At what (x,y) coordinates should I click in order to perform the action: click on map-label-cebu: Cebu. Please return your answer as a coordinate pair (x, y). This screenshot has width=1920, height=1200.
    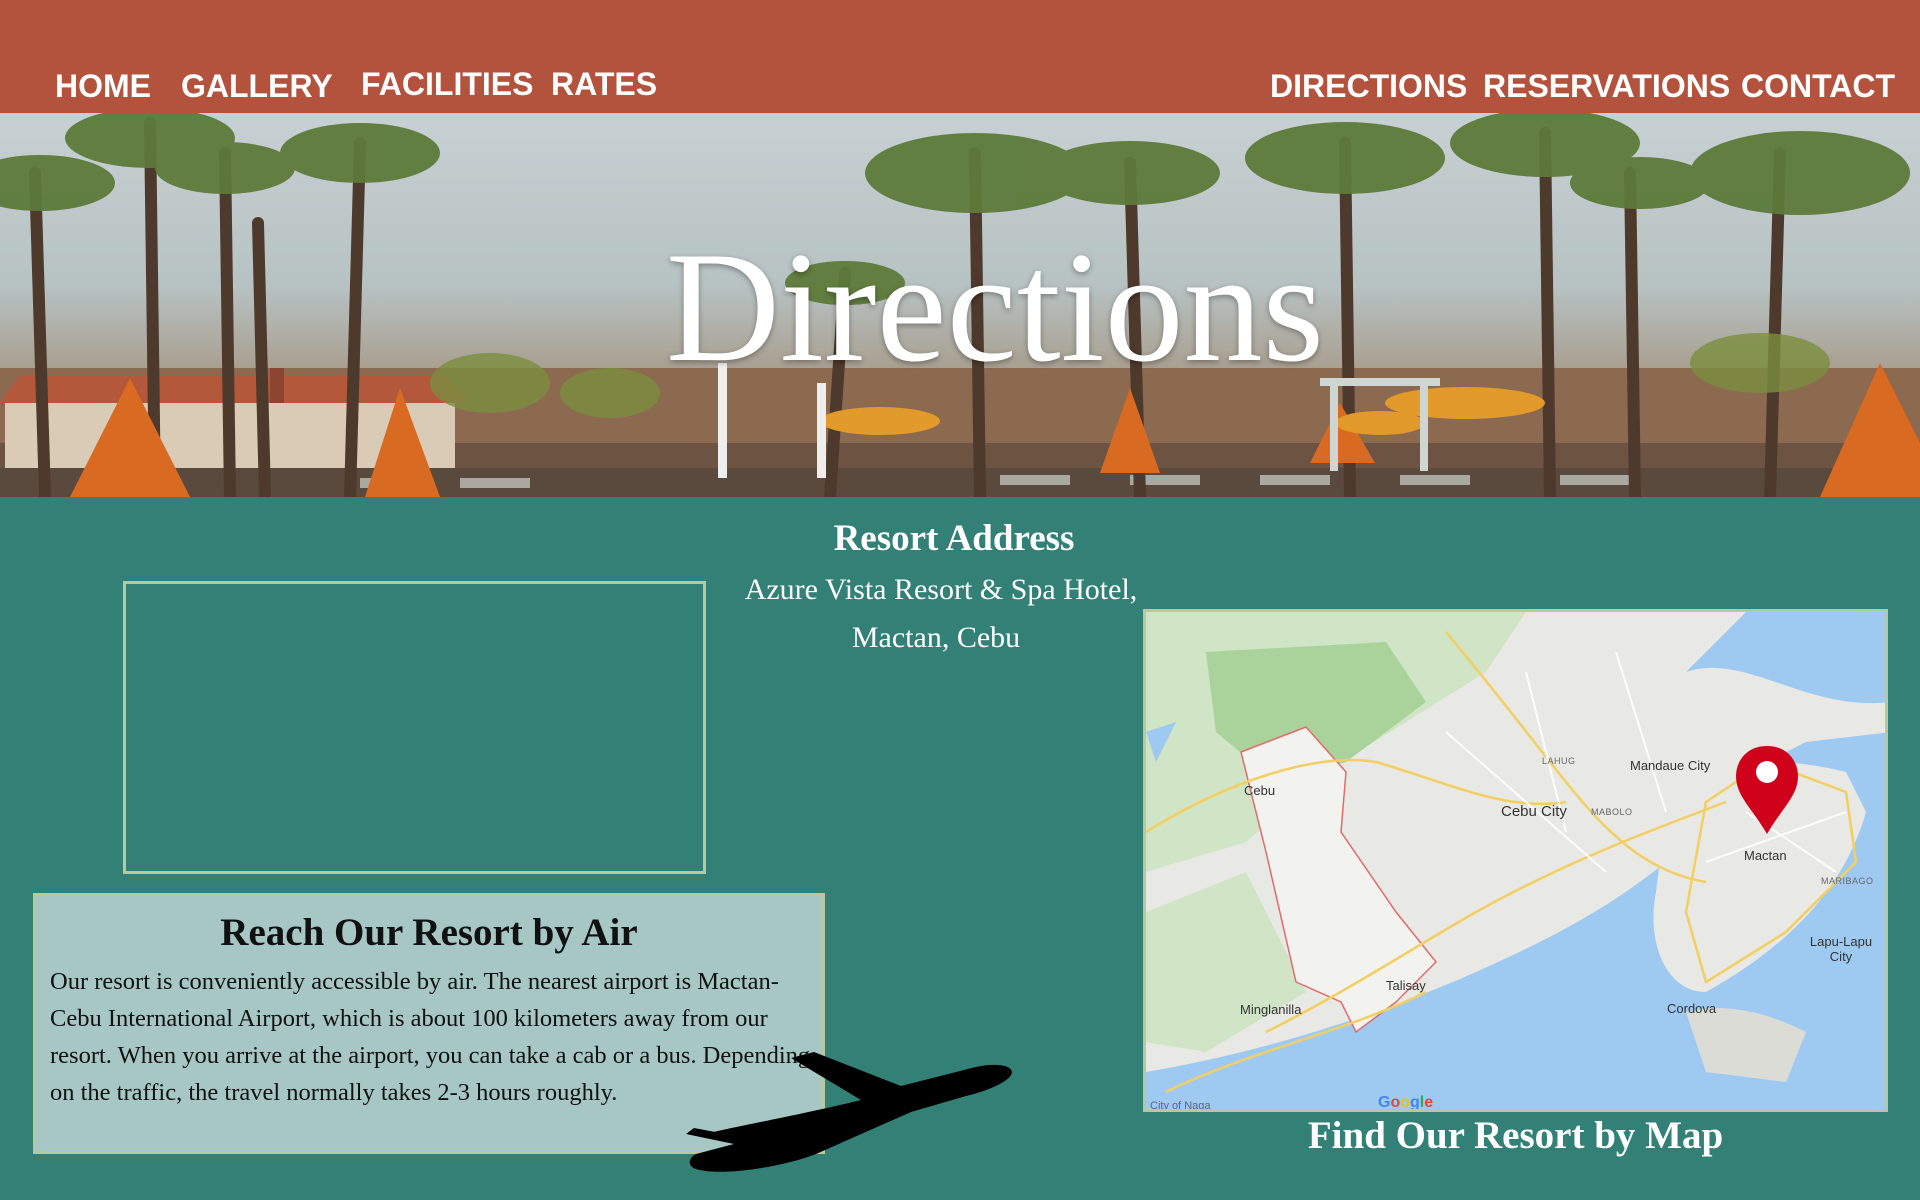
    Looking at the image, I should click on (1260, 790).